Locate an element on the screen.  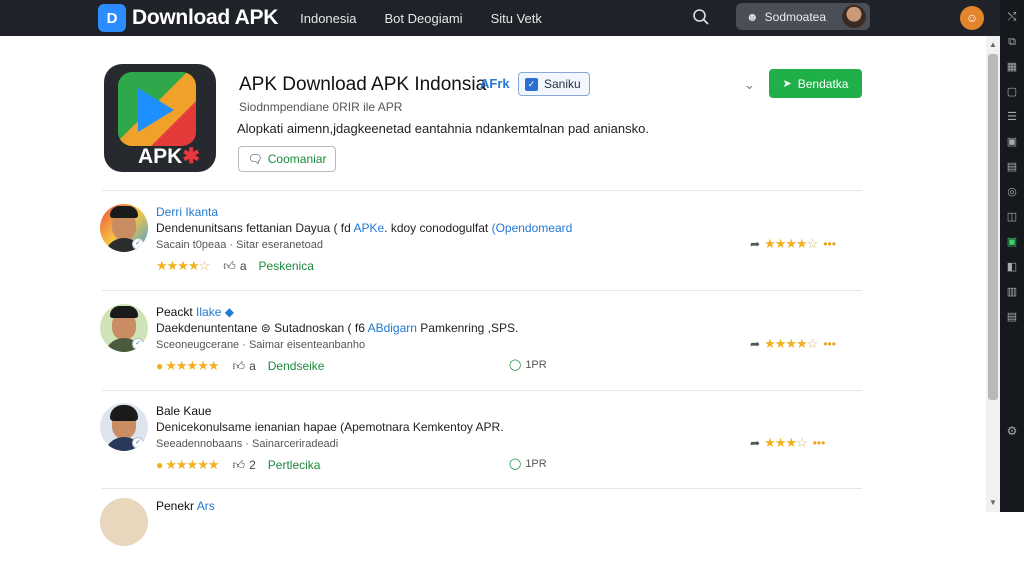
nav-item-situ: Situ Vetk is located at coordinates (516, 18).